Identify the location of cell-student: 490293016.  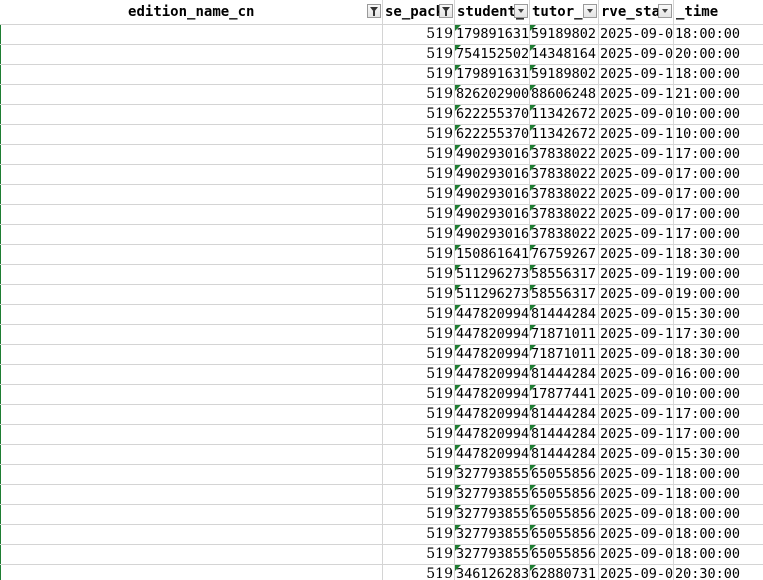
(492, 194).